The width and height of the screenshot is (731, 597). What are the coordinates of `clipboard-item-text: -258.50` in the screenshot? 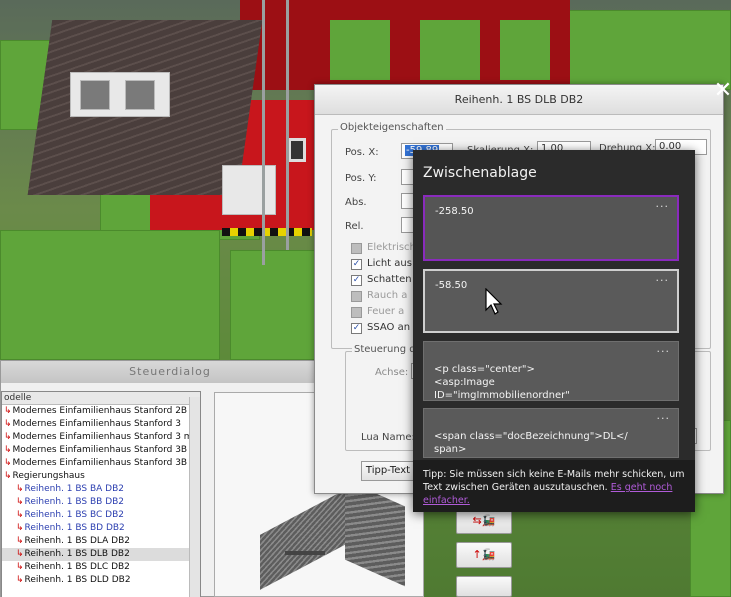 It's located at (454, 211).